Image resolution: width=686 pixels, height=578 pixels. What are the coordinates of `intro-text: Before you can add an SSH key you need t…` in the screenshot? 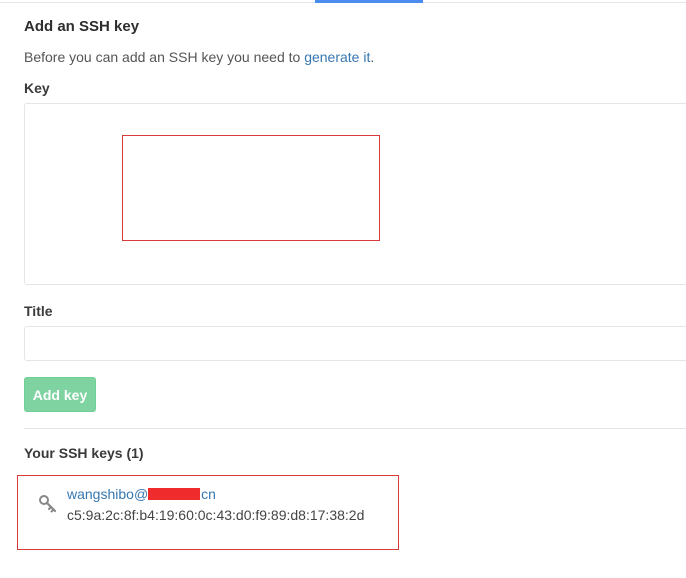 It's located at (199, 57).